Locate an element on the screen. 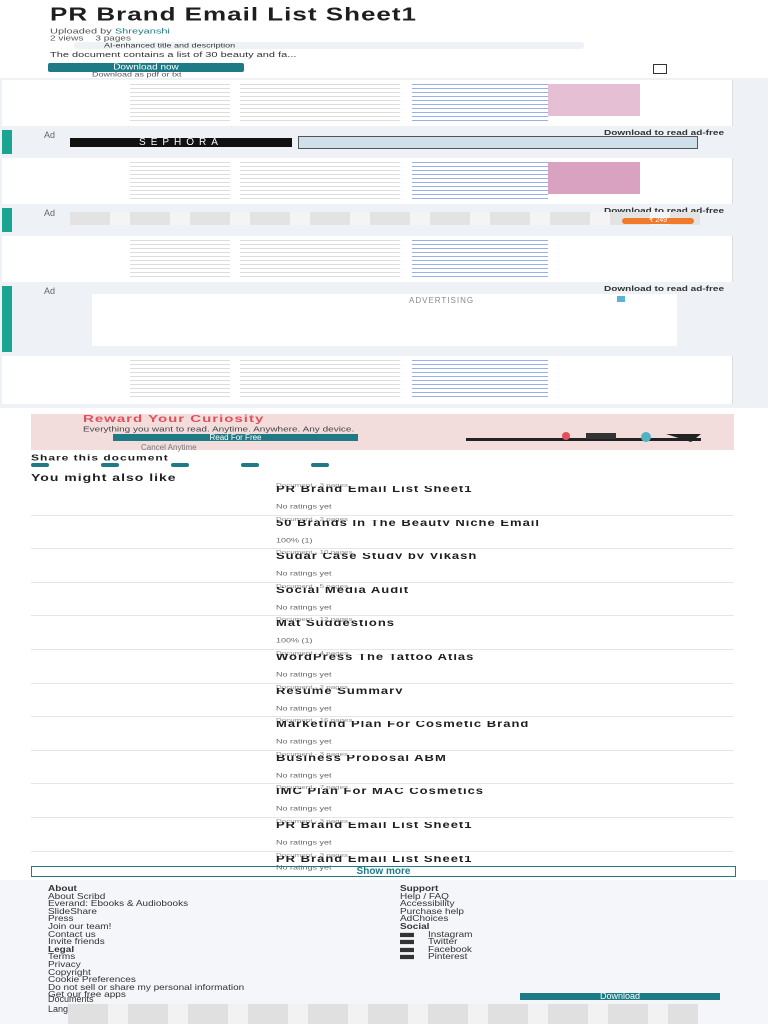 This screenshot has height=1024, width=768. share-icons is located at coordinates (180, 465).